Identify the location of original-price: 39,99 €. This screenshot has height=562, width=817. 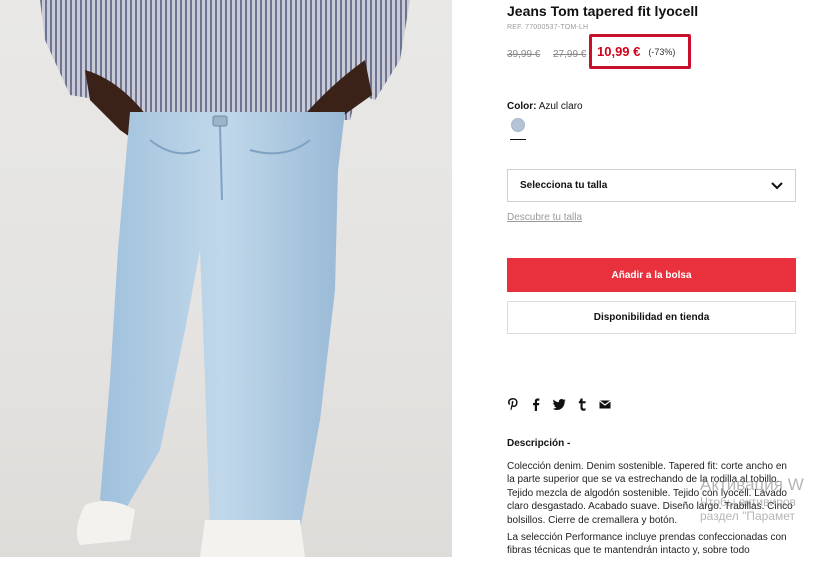
(524, 54).